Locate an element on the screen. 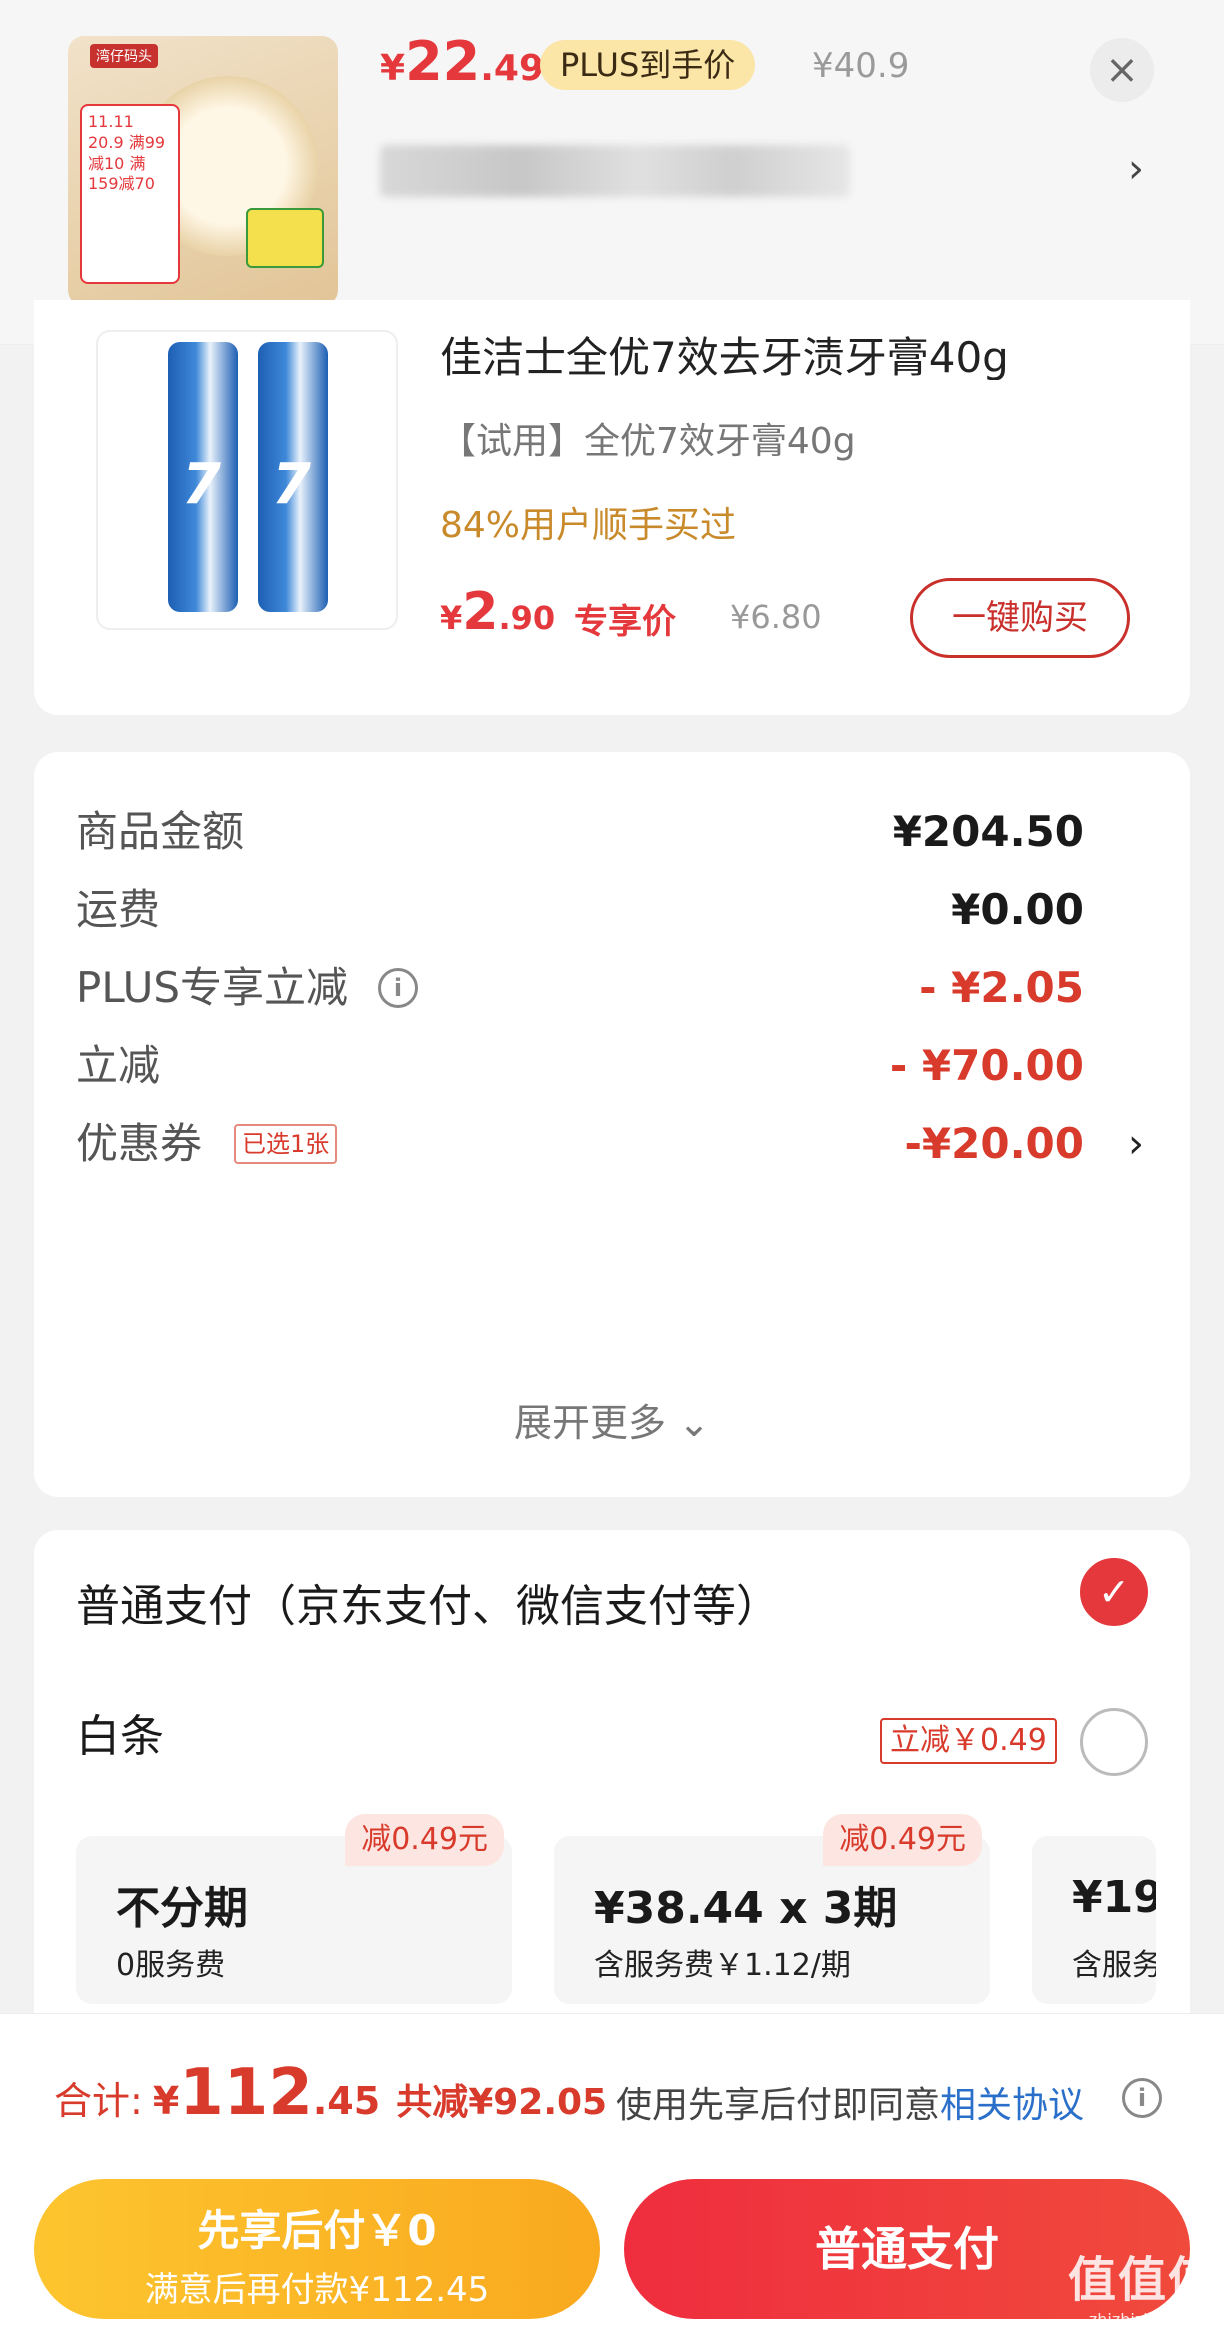 This screenshot has height=2327, width=1224. summary-row-goods-amount: 商品金额 ¥204.50 is located at coordinates (610, 832).